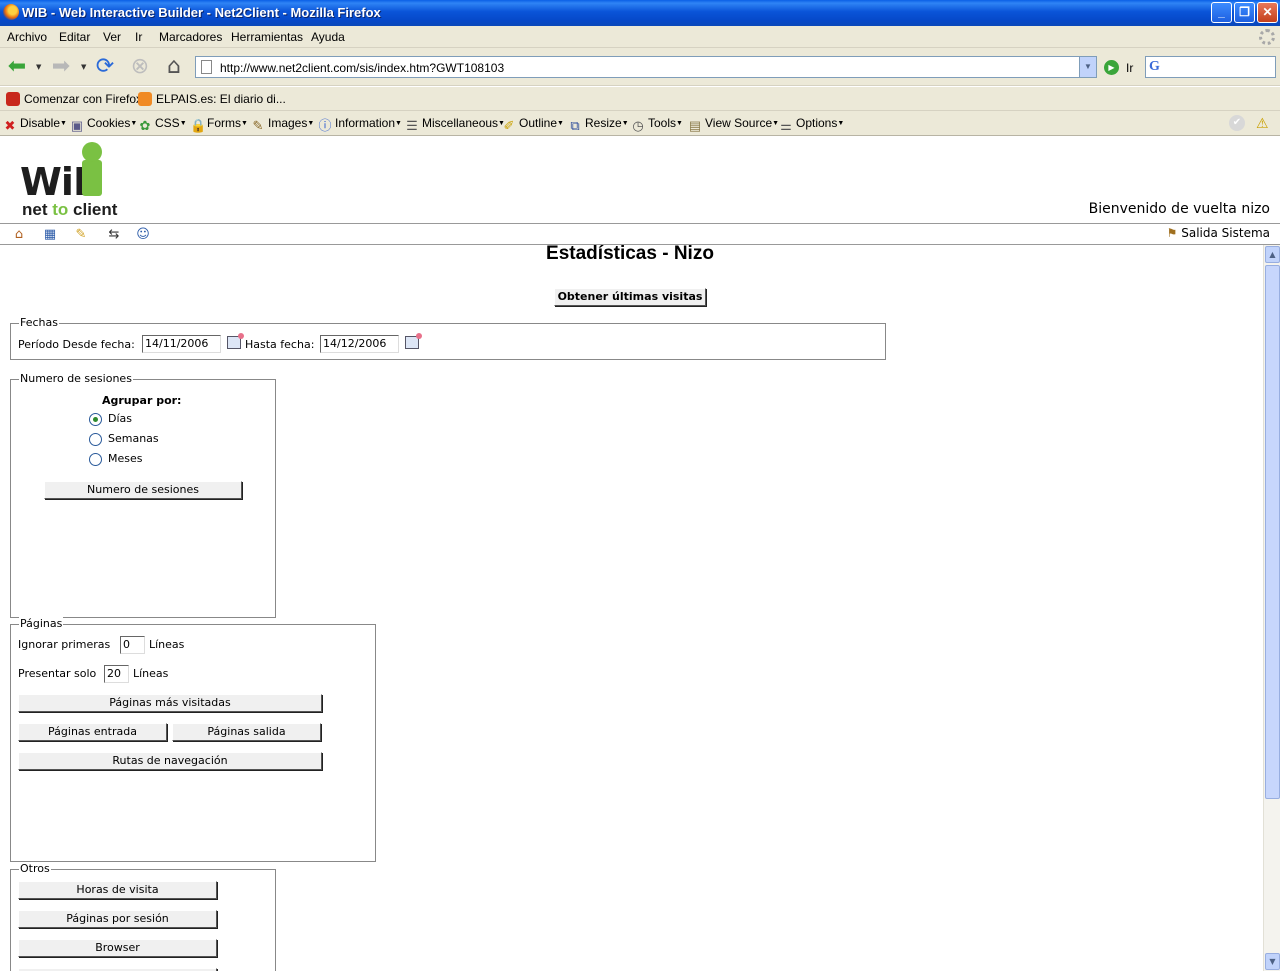 The image size is (1280, 971). What do you see at coordinates (1237, 123) in the screenshot?
I see `validation-ok-icon: ✔` at bounding box center [1237, 123].